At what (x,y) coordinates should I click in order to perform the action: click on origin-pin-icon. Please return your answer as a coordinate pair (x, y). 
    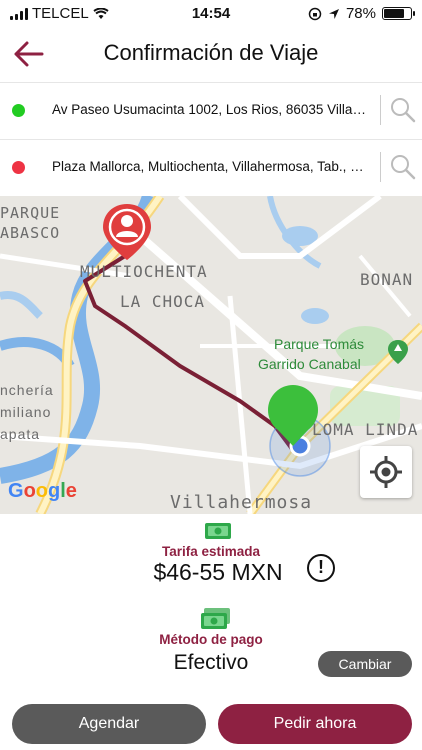
    Looking at the image, I should click on (293, 415).